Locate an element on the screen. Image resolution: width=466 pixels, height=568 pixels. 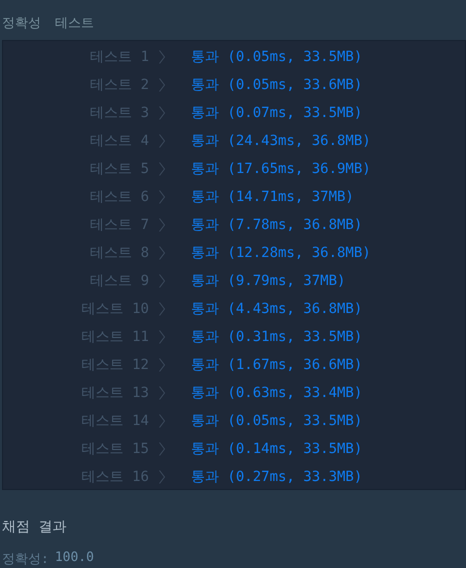
test-result: 통과 (17.65ms, 36.9MB) is located at coordinates (281, 169).